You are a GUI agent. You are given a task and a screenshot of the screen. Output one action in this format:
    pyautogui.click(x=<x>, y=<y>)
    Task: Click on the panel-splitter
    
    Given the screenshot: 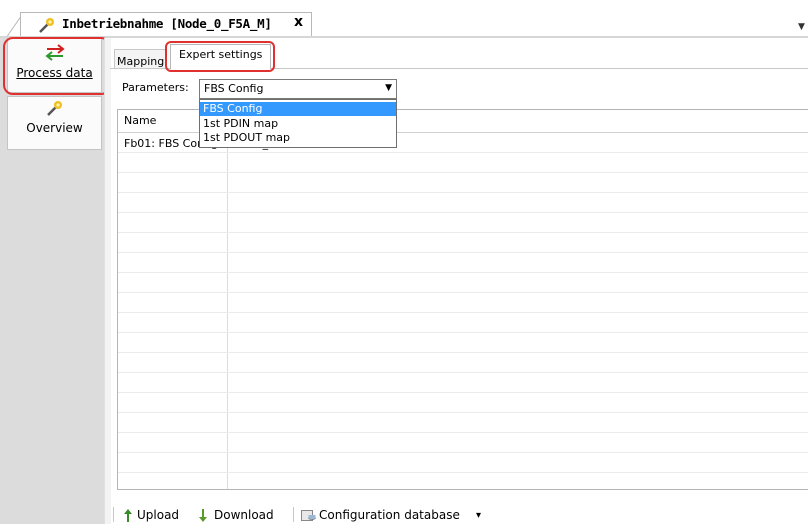 What is the action you would take?
    pyautogui.click(x=107, y=281)
    